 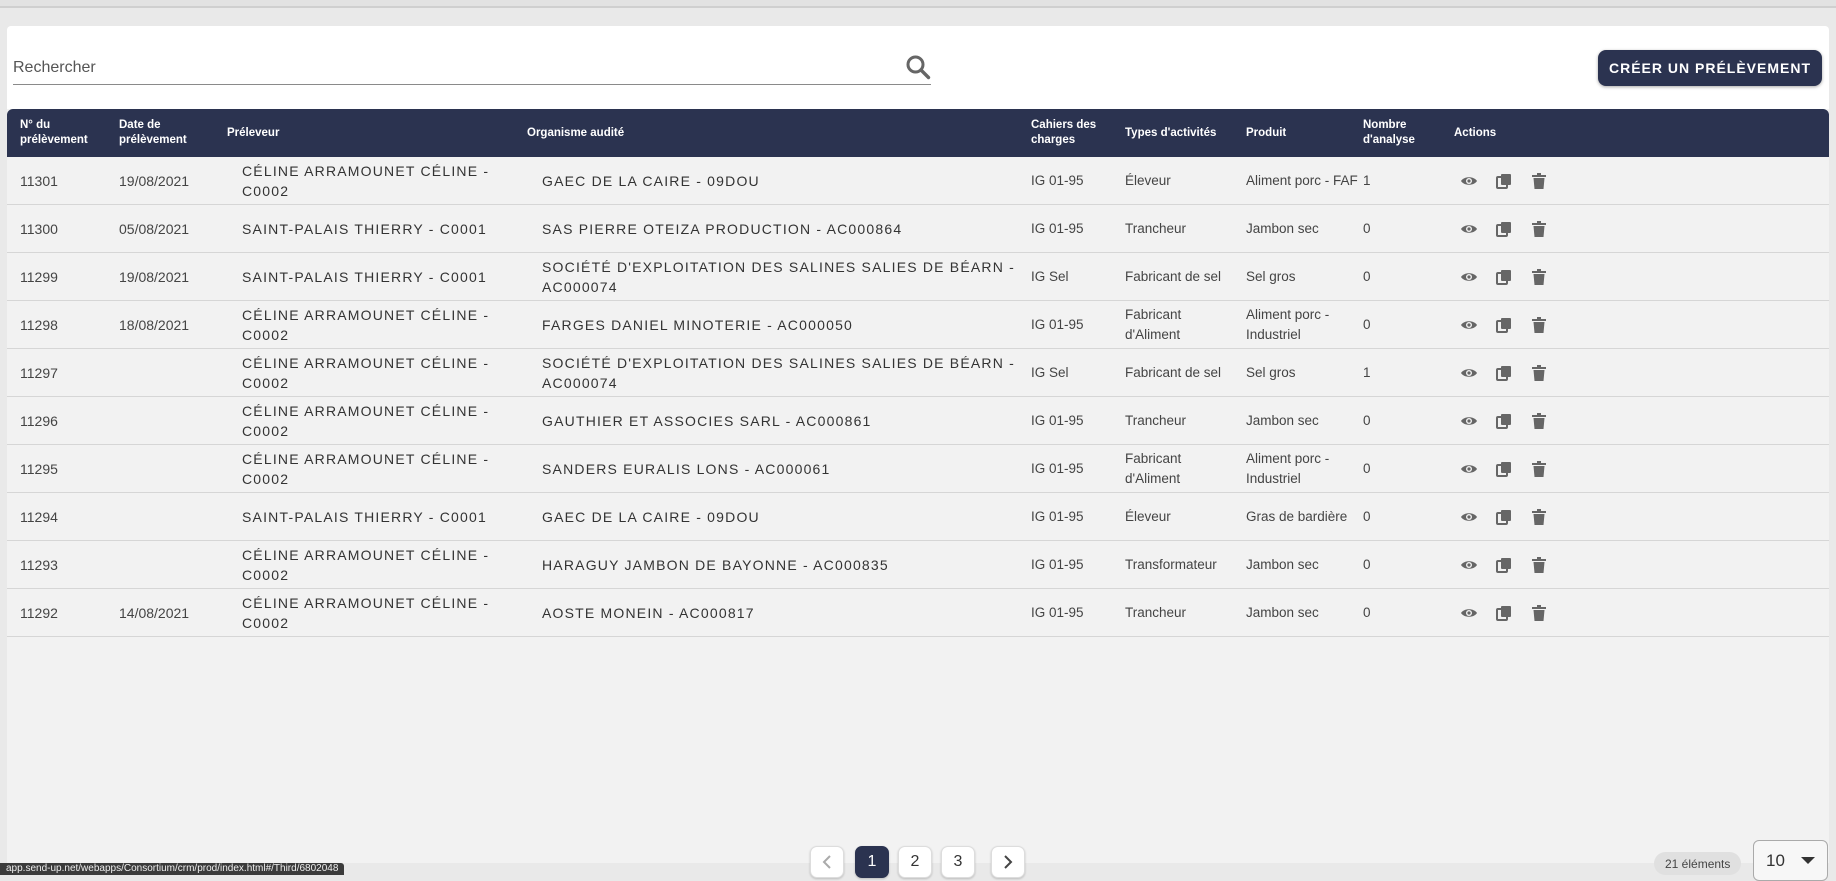 I want to click on column-header-actions: Actions, so click(x=1475, y=132).